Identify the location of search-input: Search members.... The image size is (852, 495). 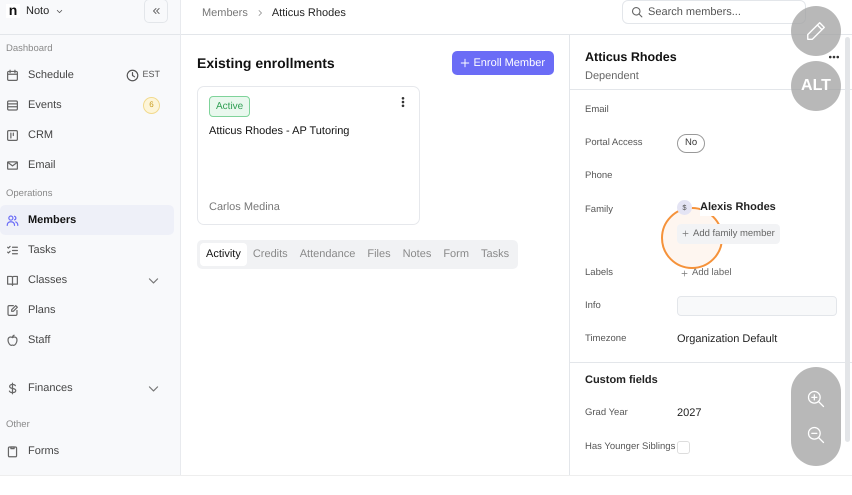
(718, 12).